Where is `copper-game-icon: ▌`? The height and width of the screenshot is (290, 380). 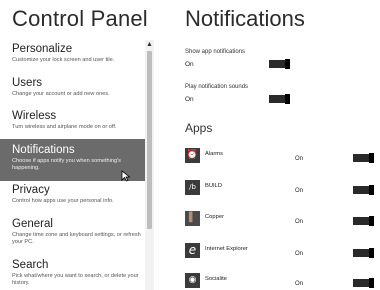
copper-game-icon: ▌ is located at coordinates (192, 218).